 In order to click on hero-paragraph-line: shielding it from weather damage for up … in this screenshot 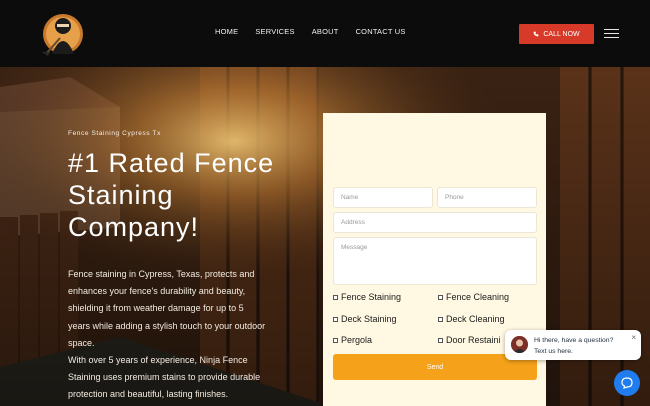, I will do `click(156, 308)`.